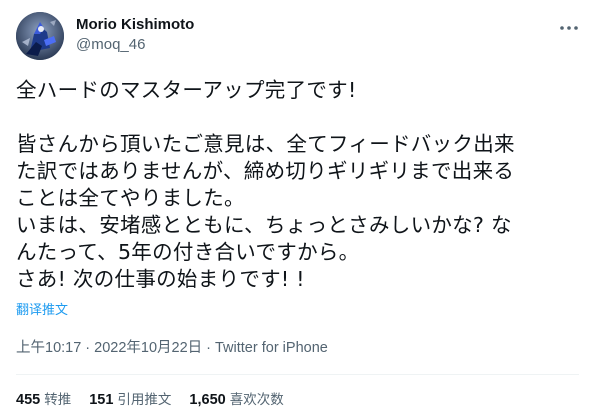 The height and width of the screenshot is (420, 595). Describe the element at coordinates (42, 311) in the screenshot. I see `translate-tweet-link: 翻译推文` at that location.